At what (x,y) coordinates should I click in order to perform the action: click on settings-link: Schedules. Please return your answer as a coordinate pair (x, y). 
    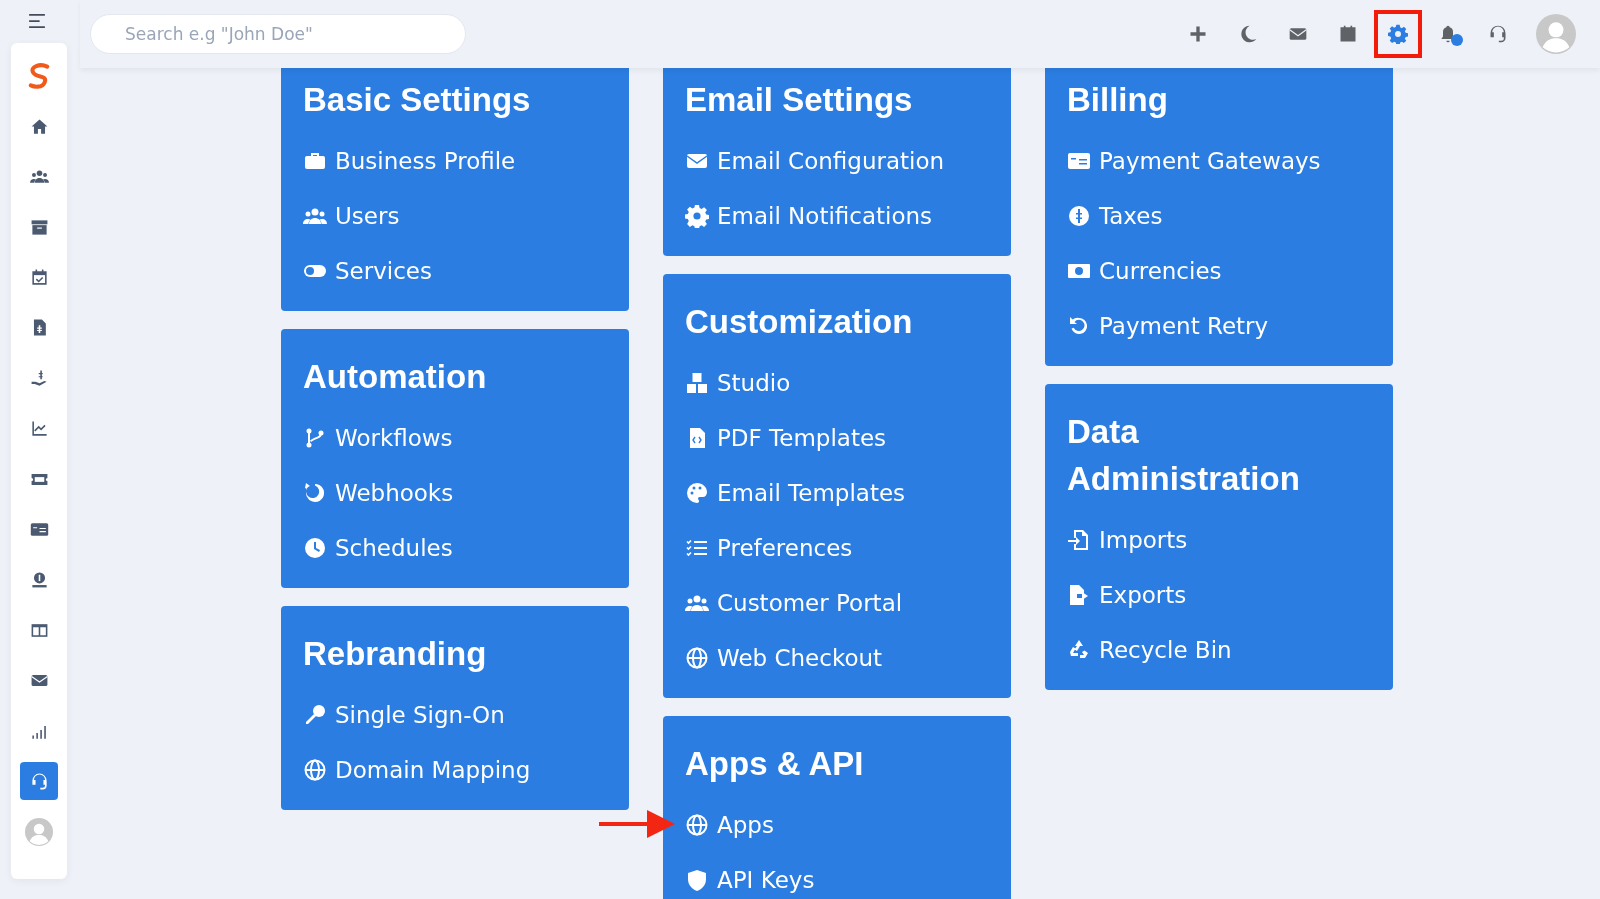
    Looking at the image, I should click on (378, 547).